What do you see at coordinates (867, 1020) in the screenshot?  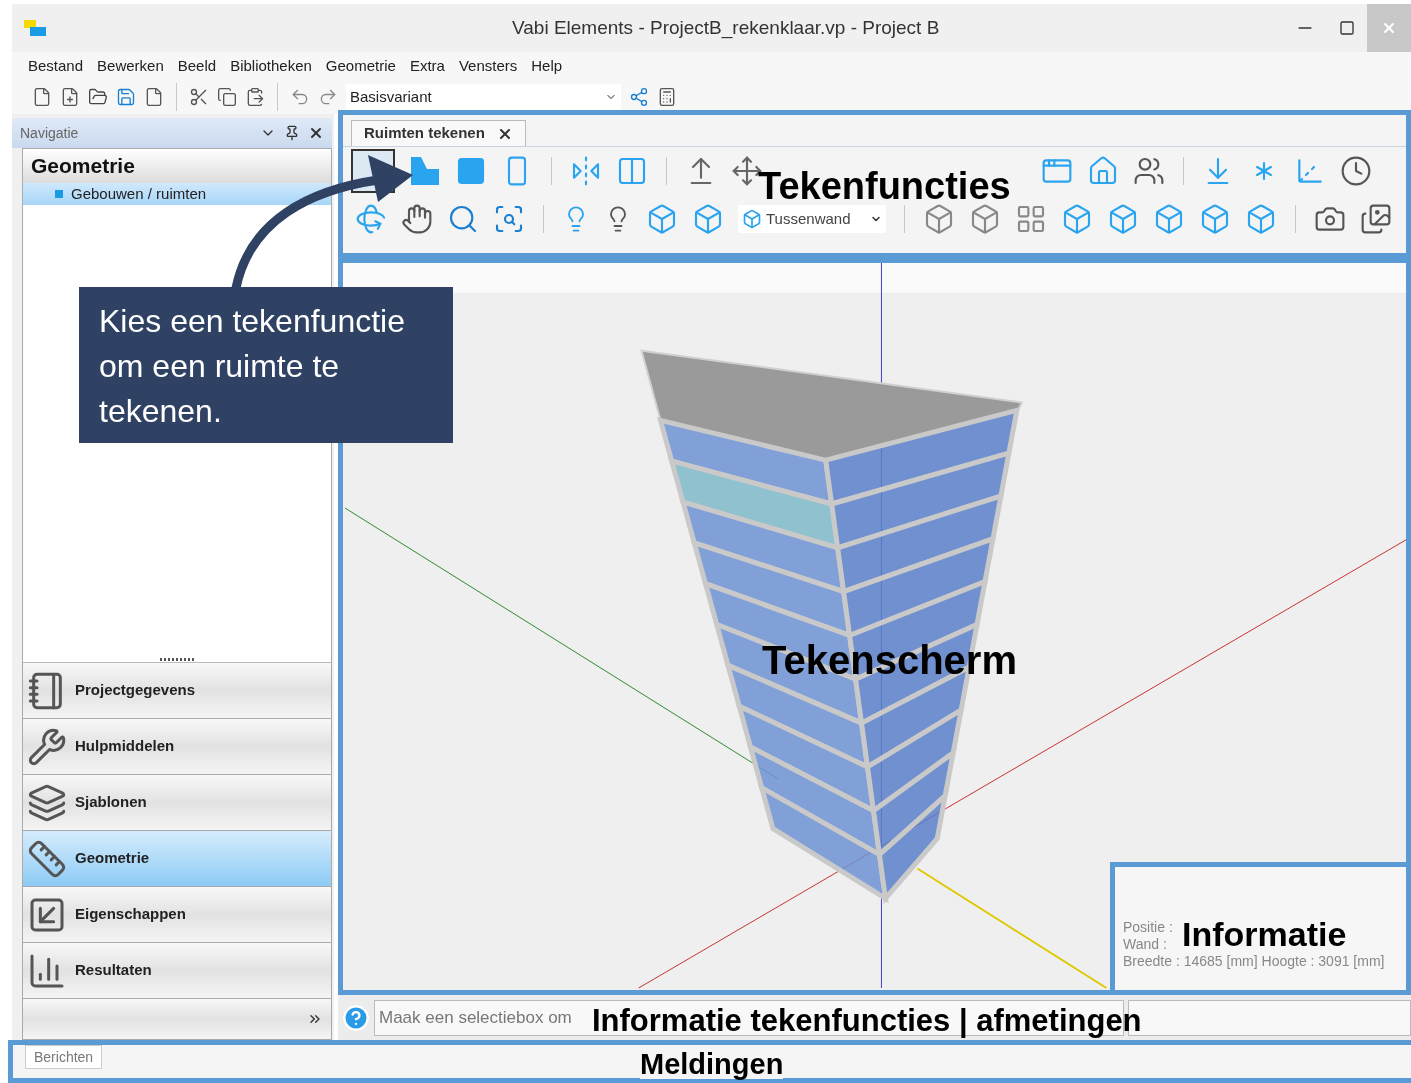 I see `annotation-label: Informatie tekenfuncties | afmetingen` at bounding box center [867, 1020].